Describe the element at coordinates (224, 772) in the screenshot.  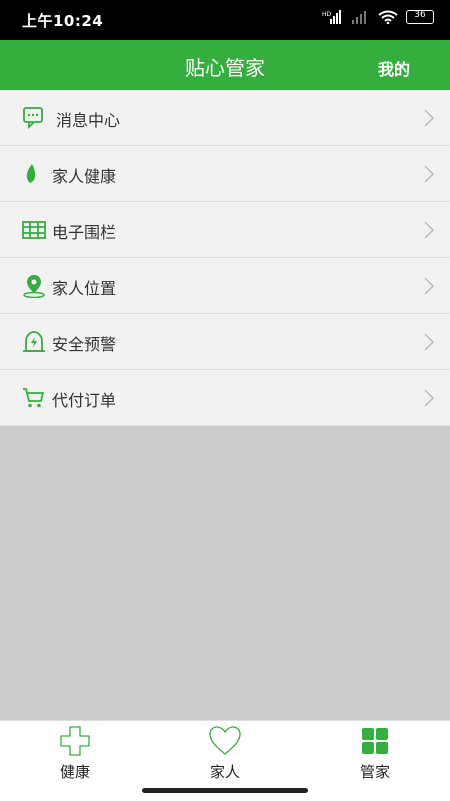
I see `nav-tab-label: 家人` at that location.